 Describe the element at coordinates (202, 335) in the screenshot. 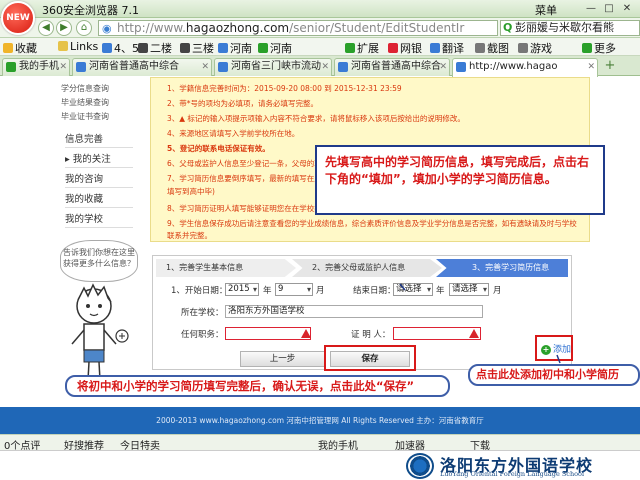

I see `position-label: 任何职务：` at that location.